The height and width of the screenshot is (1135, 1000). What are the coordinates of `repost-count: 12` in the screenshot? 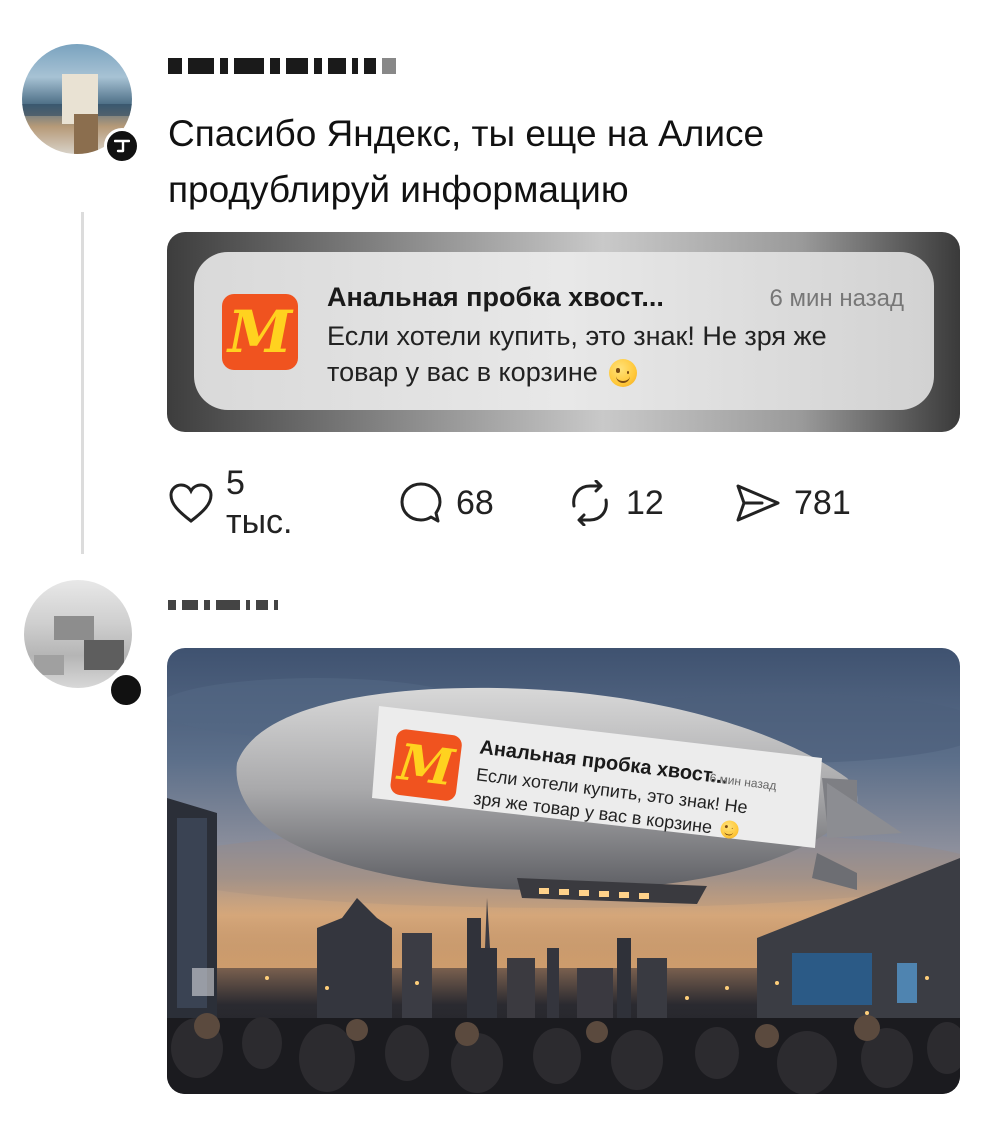 It's located at (645, 502).